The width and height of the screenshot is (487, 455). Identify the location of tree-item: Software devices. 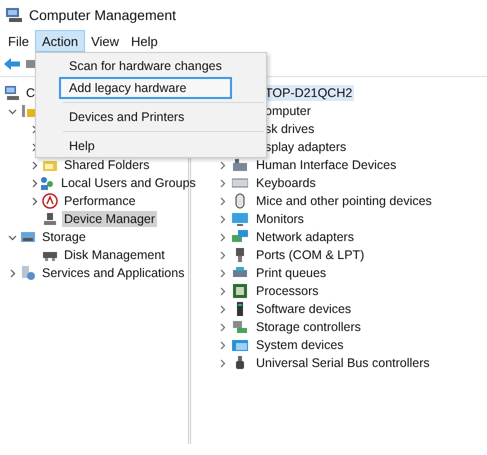
(304, 309).